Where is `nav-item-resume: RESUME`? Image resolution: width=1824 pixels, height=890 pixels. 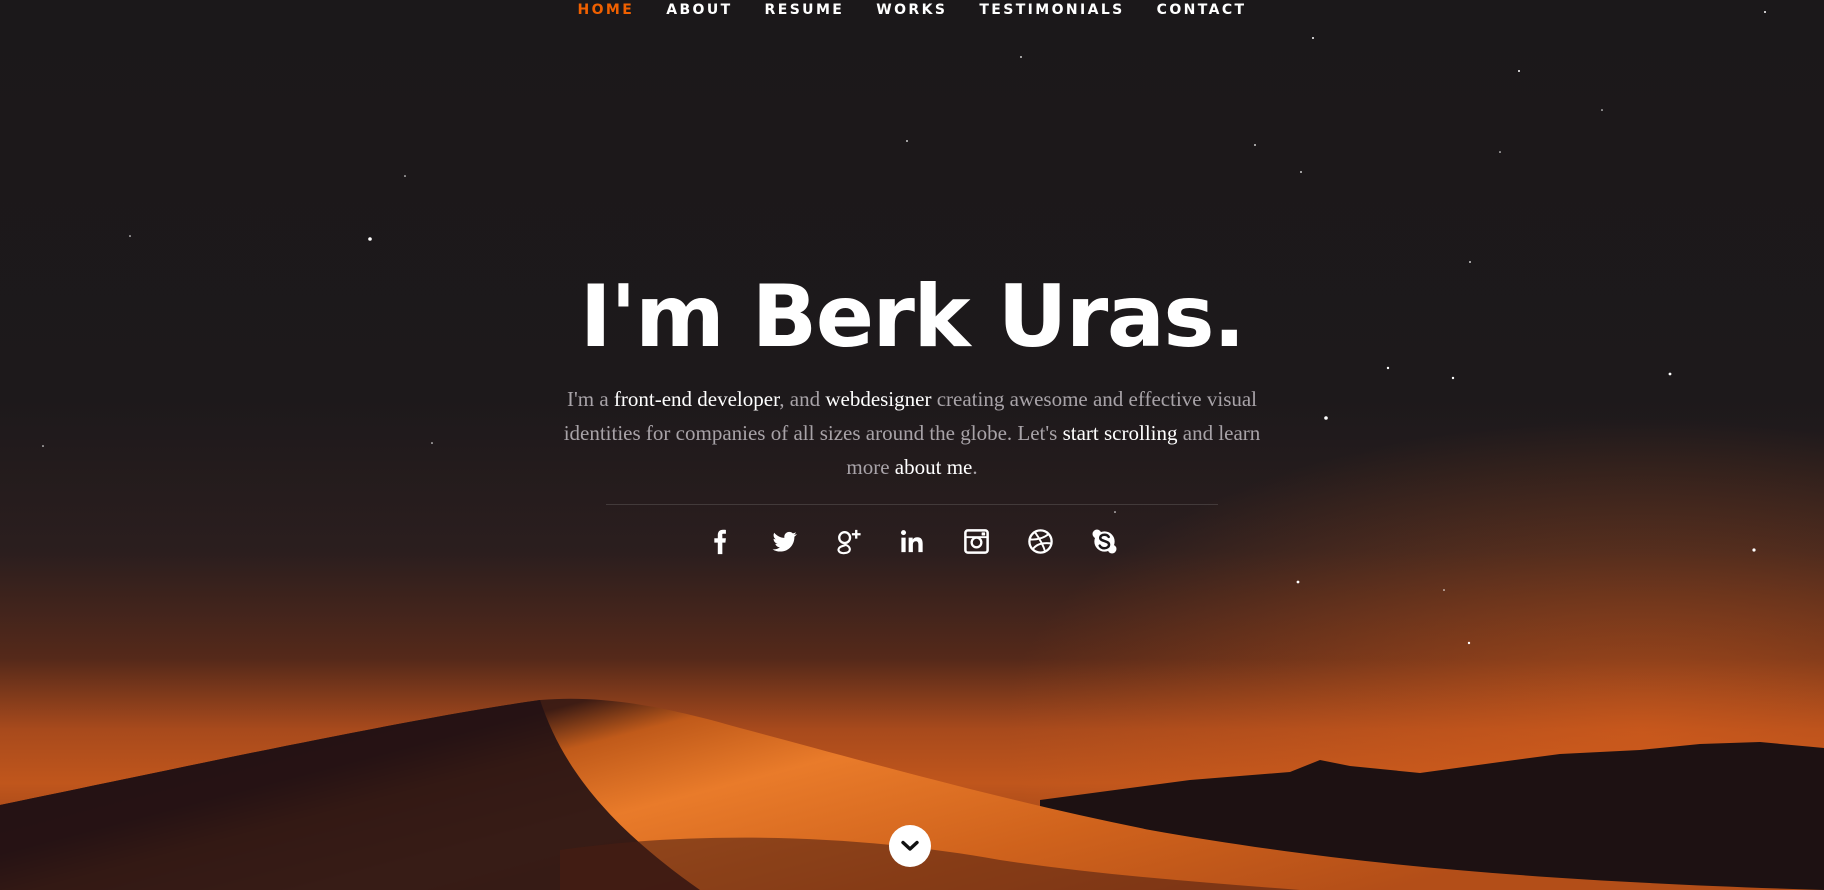 nav-item-resume: RESUME is located at coordinates (805, 10).